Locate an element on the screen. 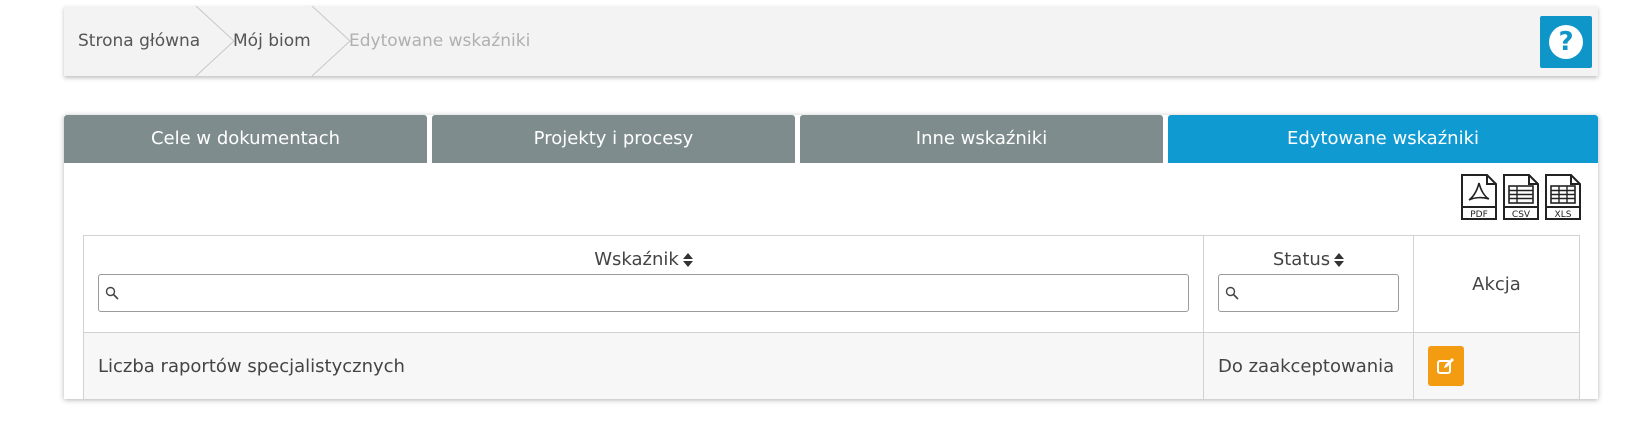 This screenshot has width=1632, height=442. tab-cele-w-dokumentach: Cele w dokumentach is located at coordinates (245, 139).